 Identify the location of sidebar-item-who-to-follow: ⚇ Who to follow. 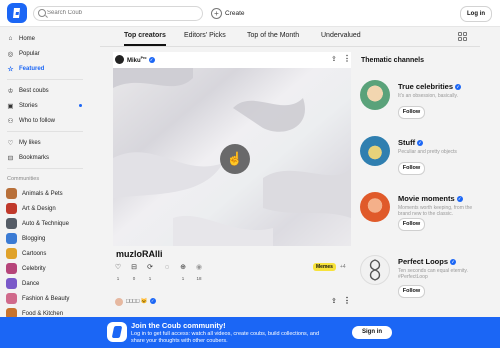
(45, 120).